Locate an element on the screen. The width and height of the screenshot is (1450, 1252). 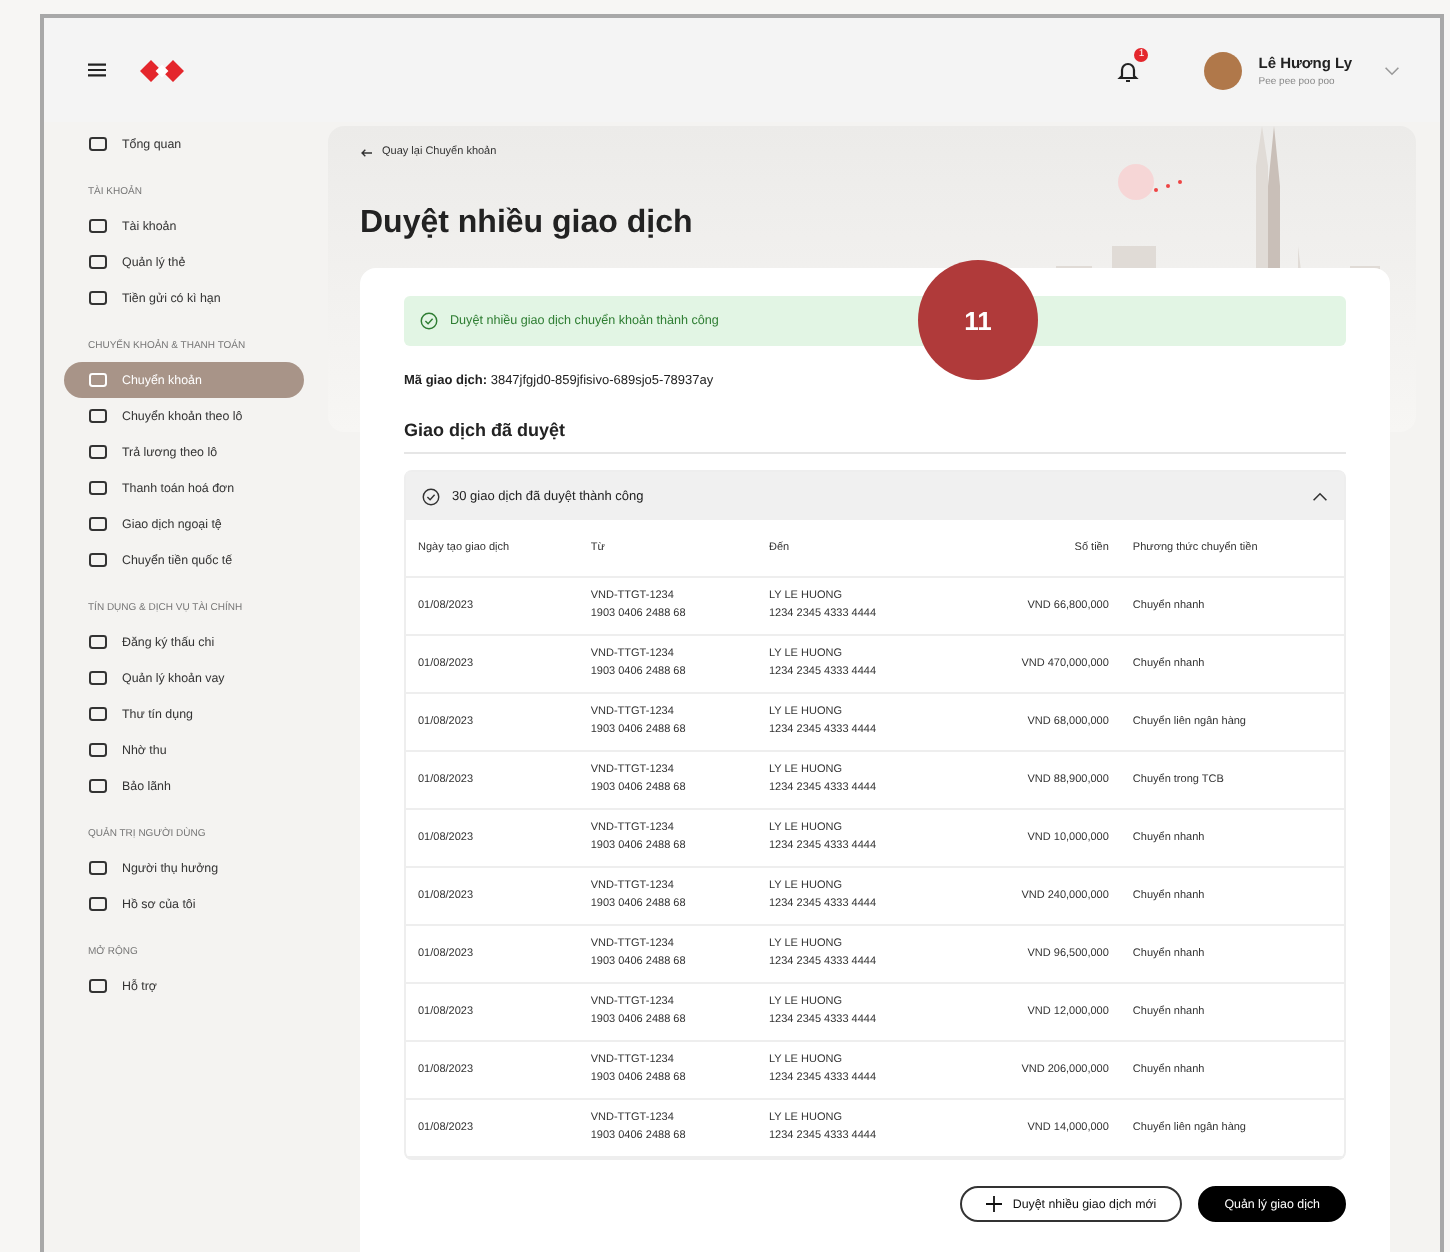
bell-icon is located at coordinates (1128, 72).